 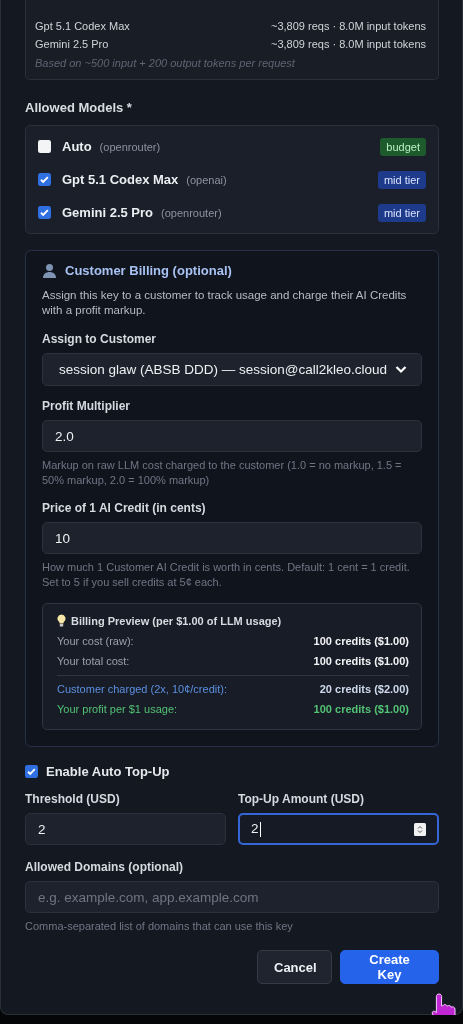 I want to click on cancel-button: Cancel, so click(x=294, y=967).